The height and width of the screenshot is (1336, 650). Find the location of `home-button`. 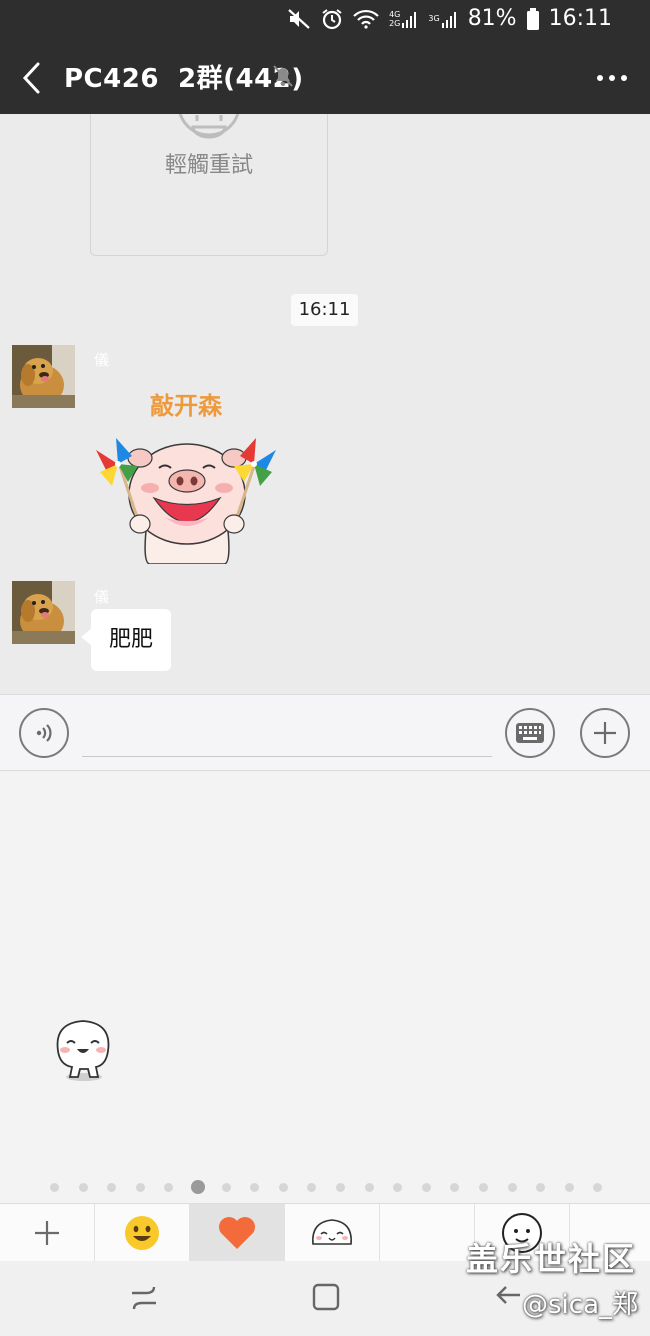

home-button is located at coordinates (326, 1299).